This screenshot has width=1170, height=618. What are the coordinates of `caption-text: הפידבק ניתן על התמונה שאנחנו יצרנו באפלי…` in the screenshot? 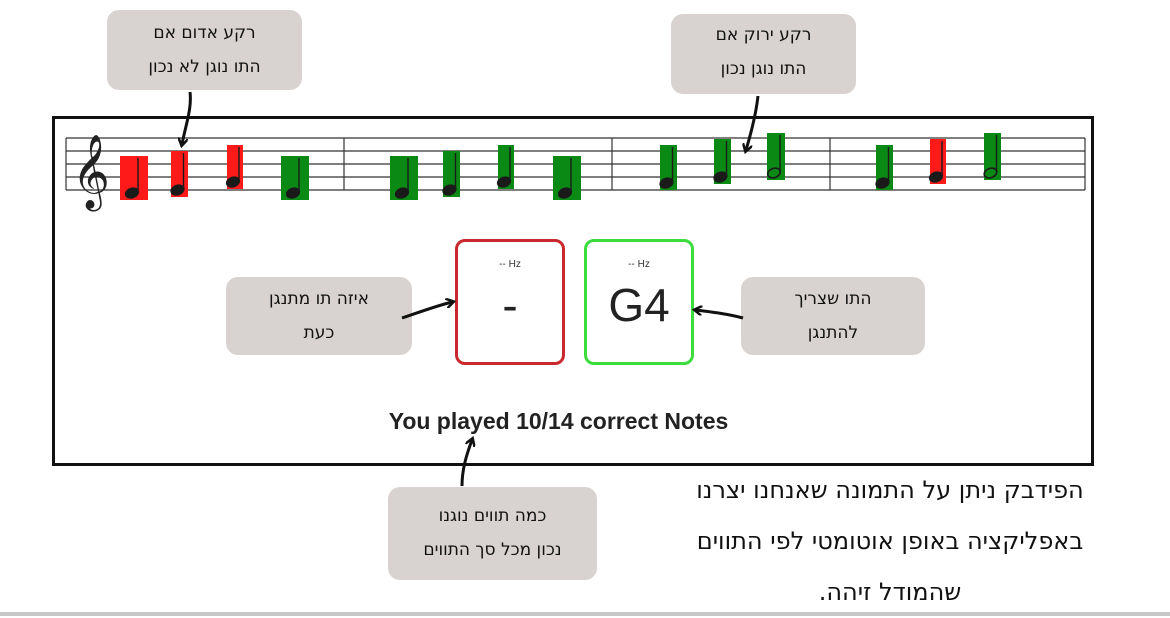 It's located at (890, 541).